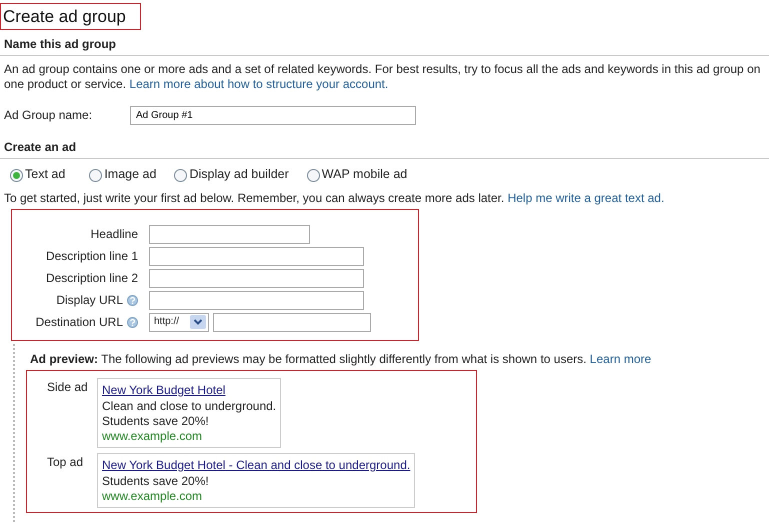 This screenshot has height=523, width=769. Describe the element at coordinates (49, 116) in the screenshot. I see `field-label: Ad Group name:` at that location.